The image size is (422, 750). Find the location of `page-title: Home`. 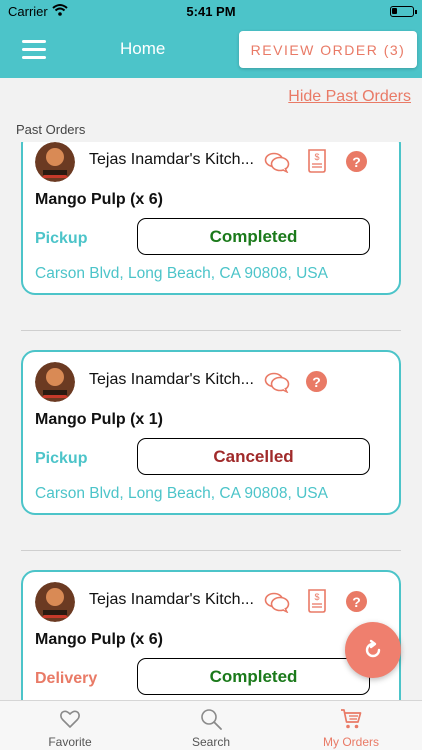

page-title: Home is located at coordinates (143, 48).